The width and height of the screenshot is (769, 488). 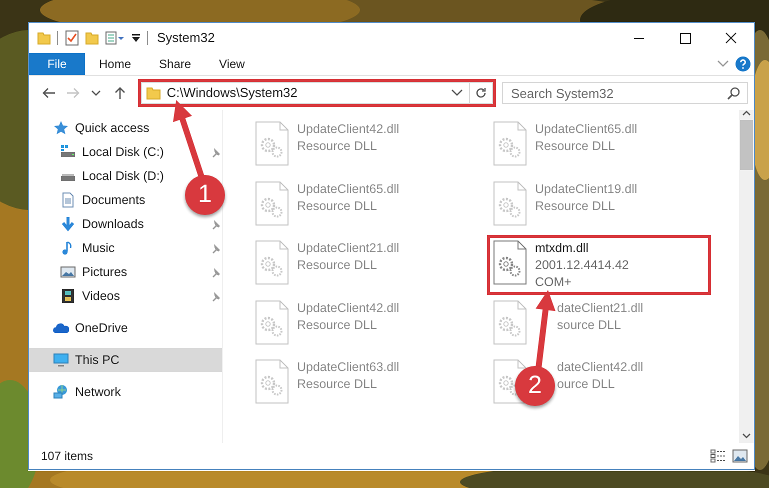 I want to click on customize-icon, so click(x=136, y=38).